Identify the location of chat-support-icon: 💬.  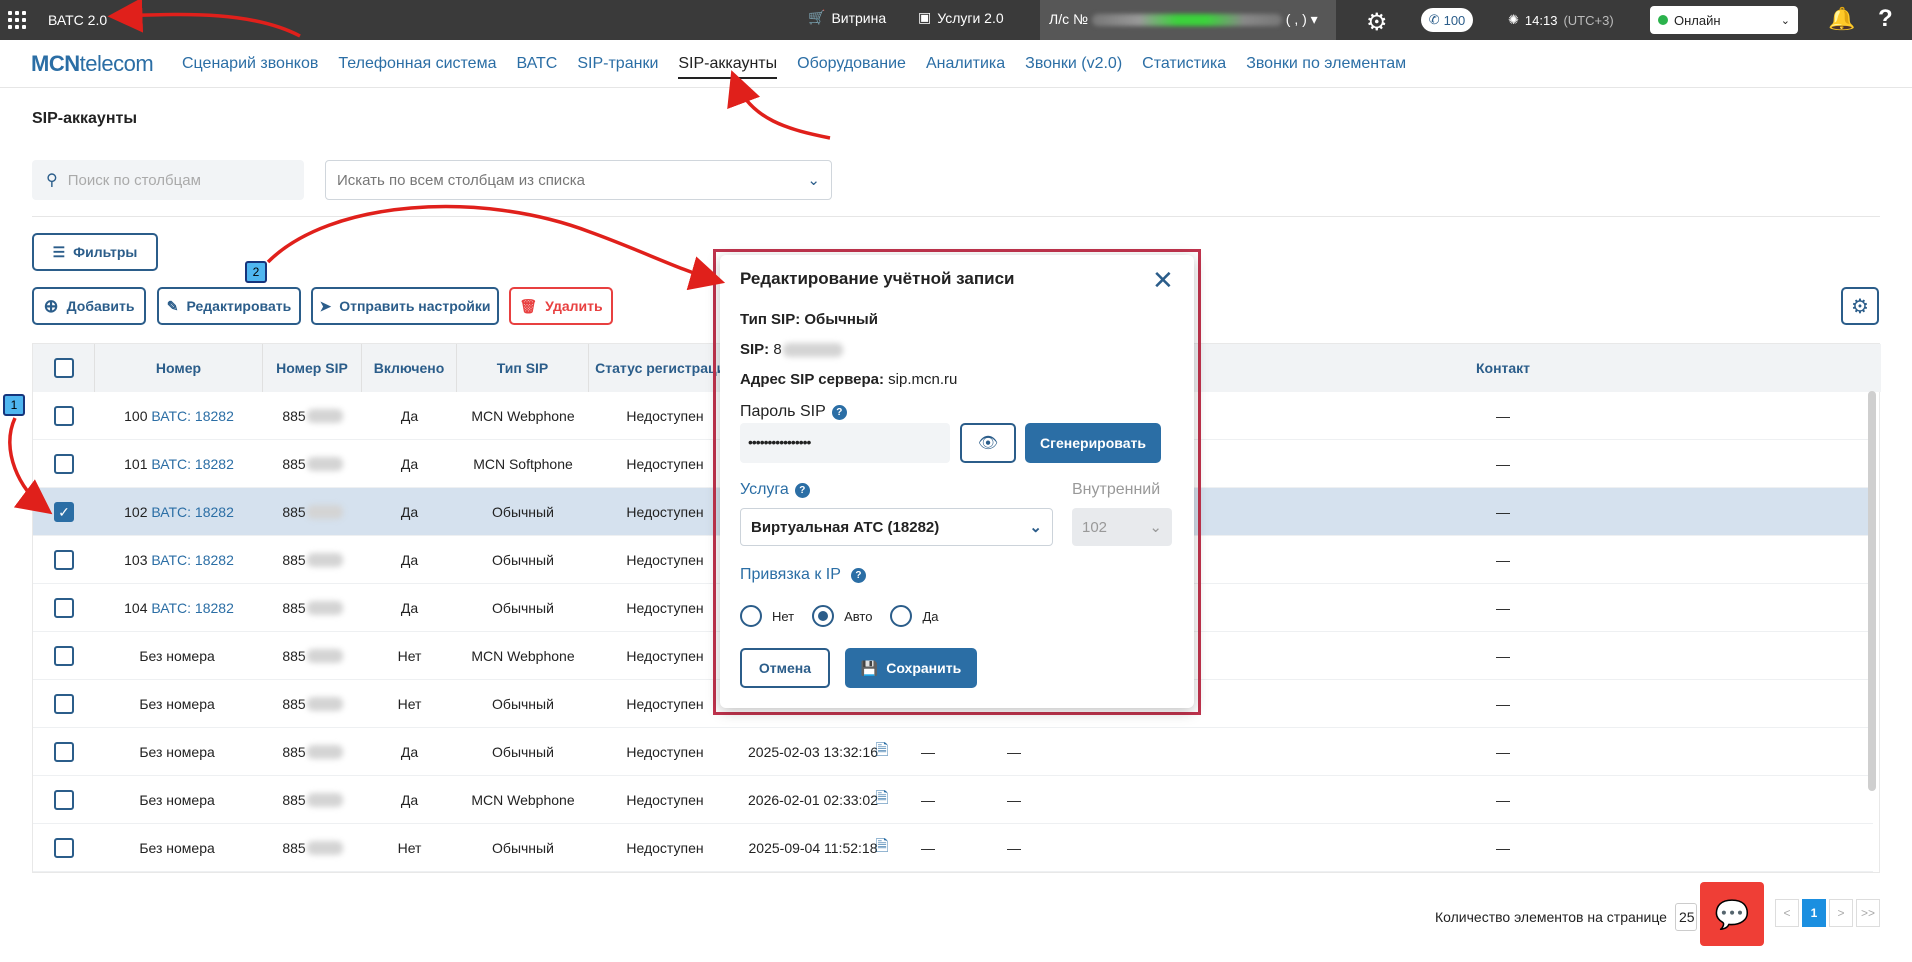
(1732, 914).